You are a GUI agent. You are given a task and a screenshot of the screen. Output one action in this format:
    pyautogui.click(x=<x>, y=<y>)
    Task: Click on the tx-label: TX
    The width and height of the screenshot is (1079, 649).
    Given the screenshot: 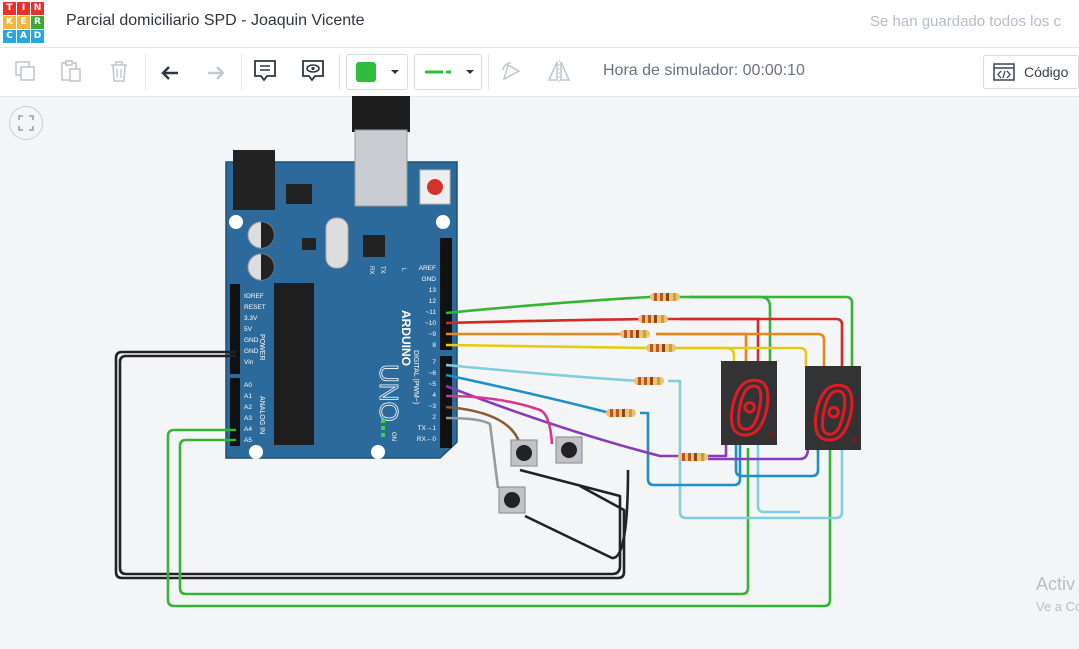 What is the action you would take?
    pyautogui.click(x=382, y=270)
    